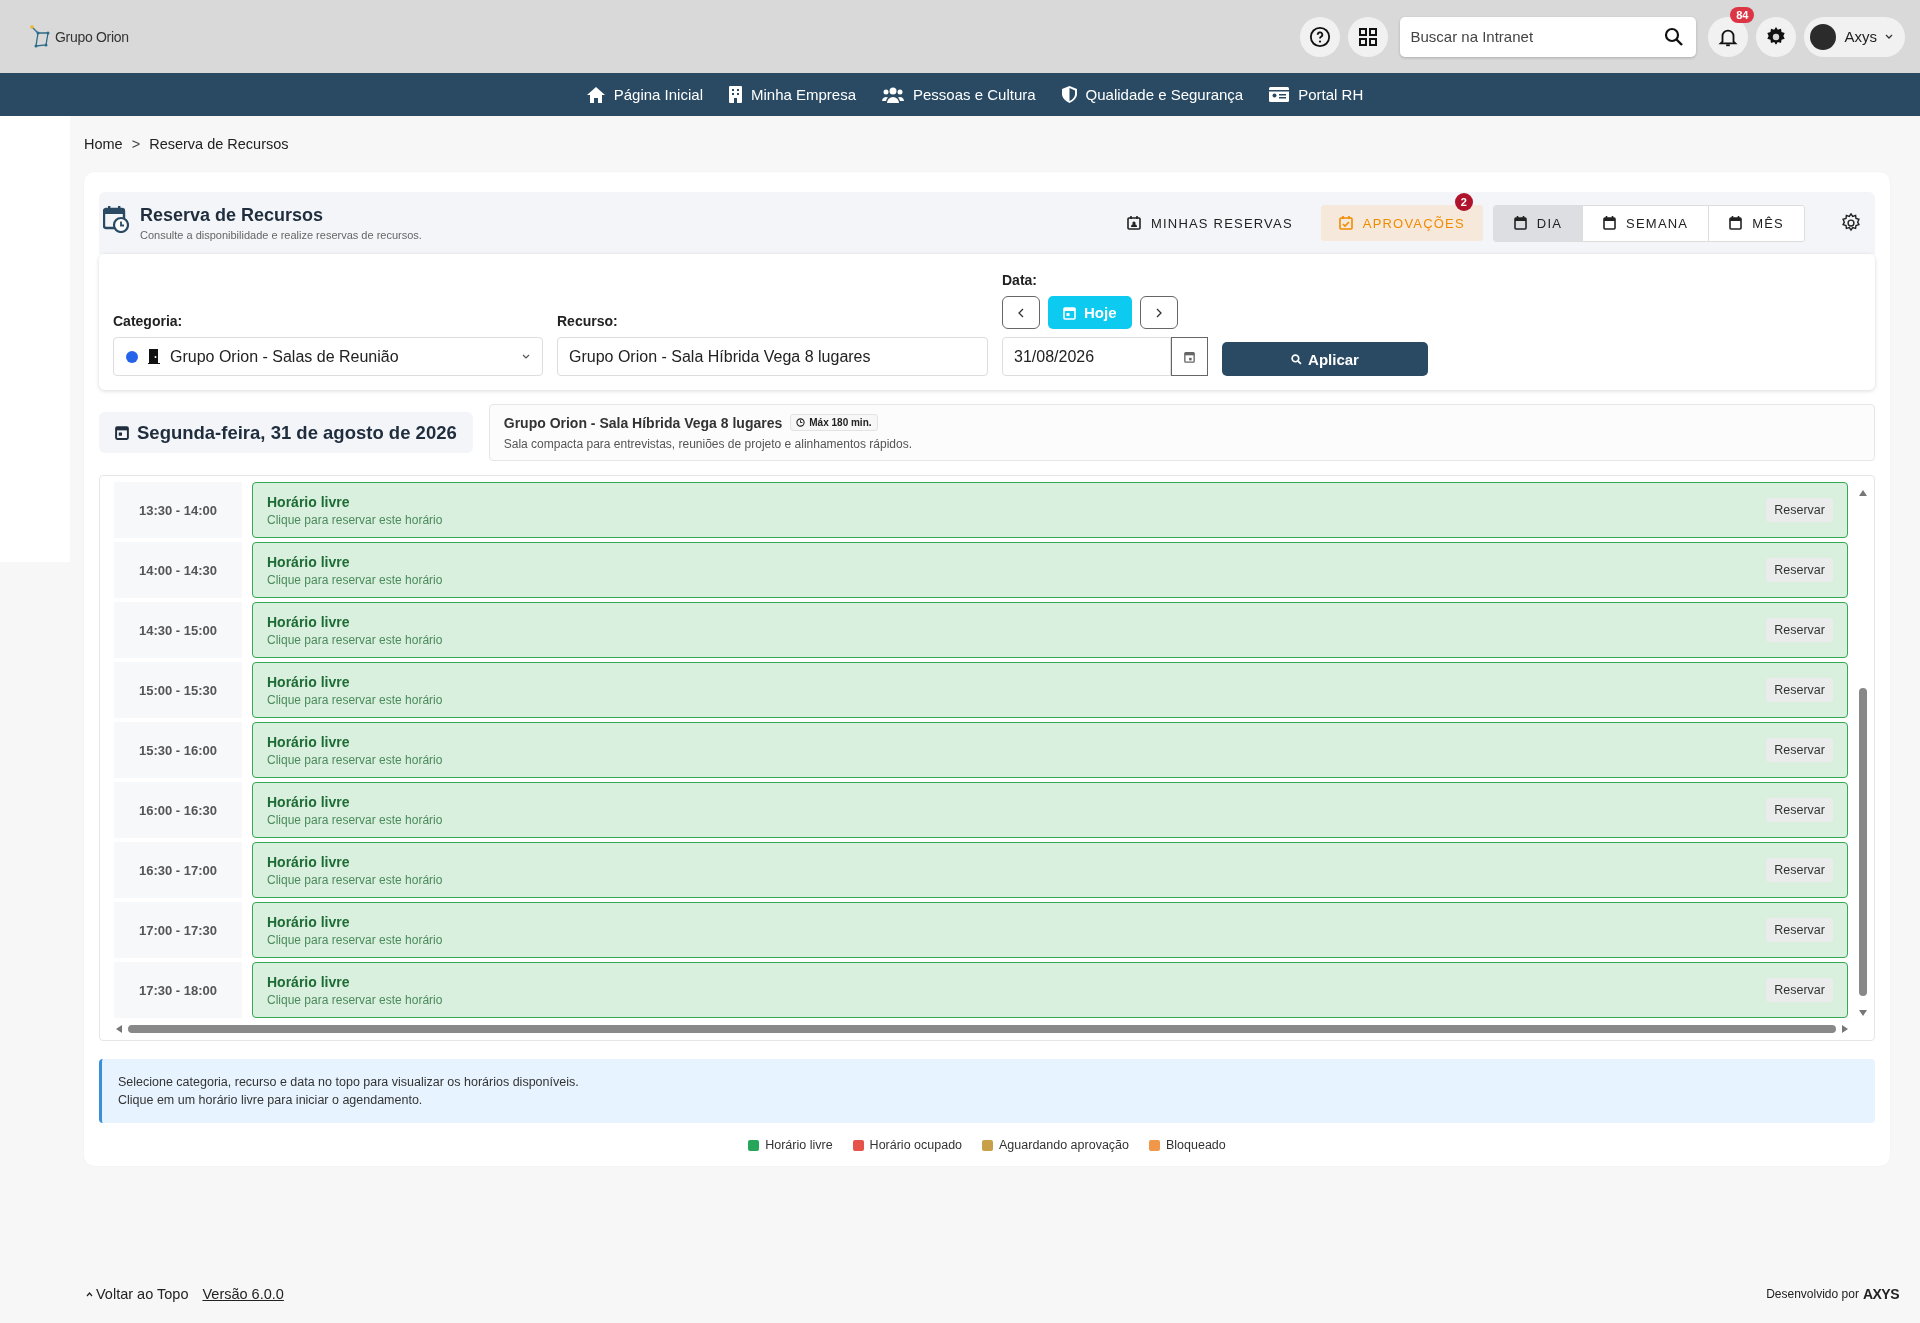  Describe the element at coordinates (799, 1145) in the screenshot. I see `legend-label: Horário livre` at that location.